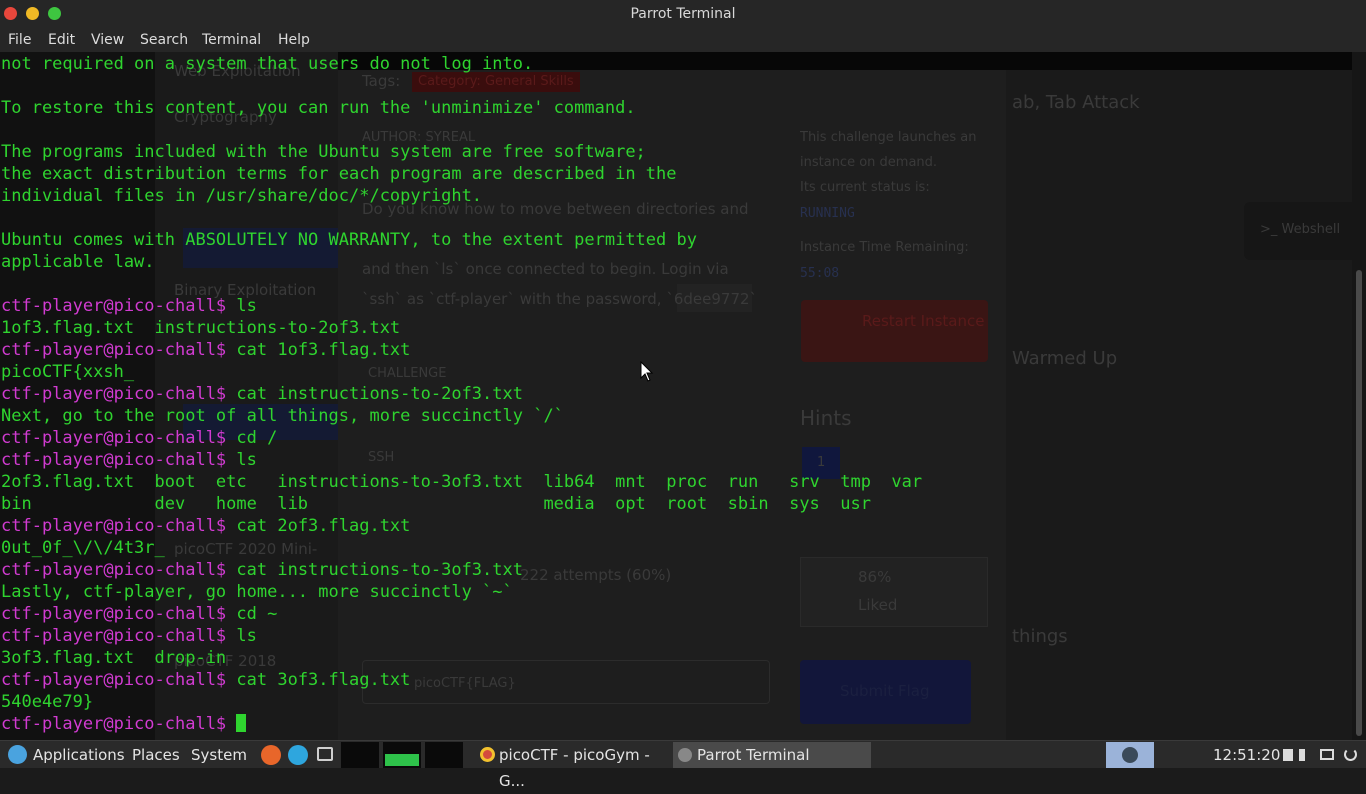 The image size is (1366, 794). Describe the element at coordinates (1327, 754) in the screenshot. I see `screen-icon` at that location.